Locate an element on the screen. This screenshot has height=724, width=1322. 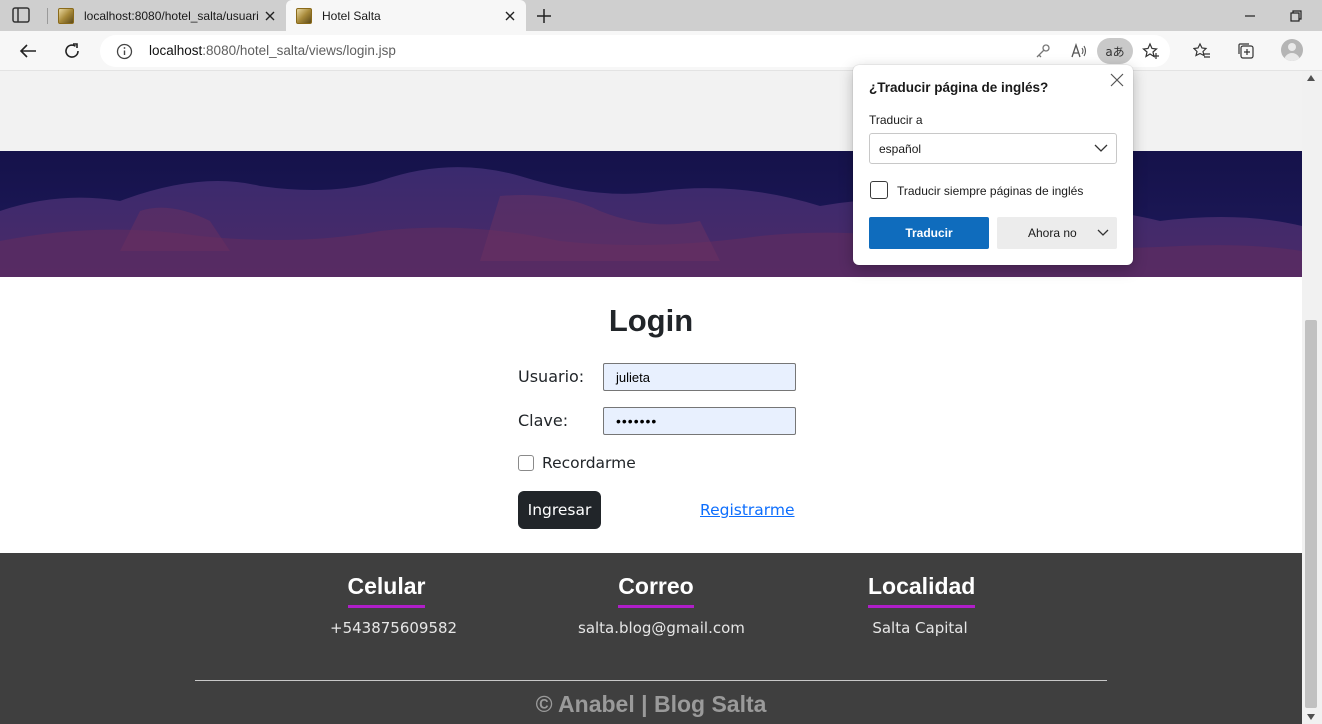
login-button: Ingresar is located at coordinates (559, 510).